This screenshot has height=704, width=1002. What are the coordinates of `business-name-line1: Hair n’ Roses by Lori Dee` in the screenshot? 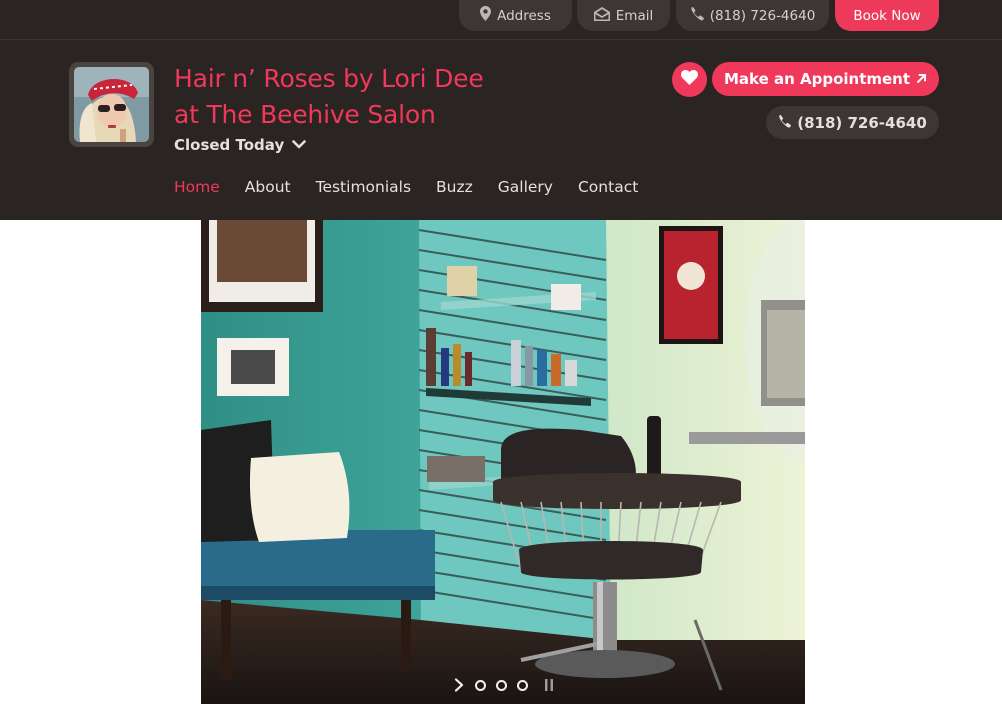 It's located at (329, 78).